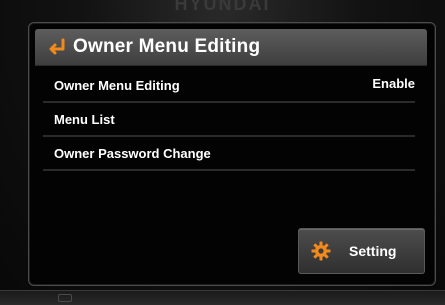  Describe the element at coordinates (84, 119) in the screenshot. I see `menu-item-label: Menu List` at that location.